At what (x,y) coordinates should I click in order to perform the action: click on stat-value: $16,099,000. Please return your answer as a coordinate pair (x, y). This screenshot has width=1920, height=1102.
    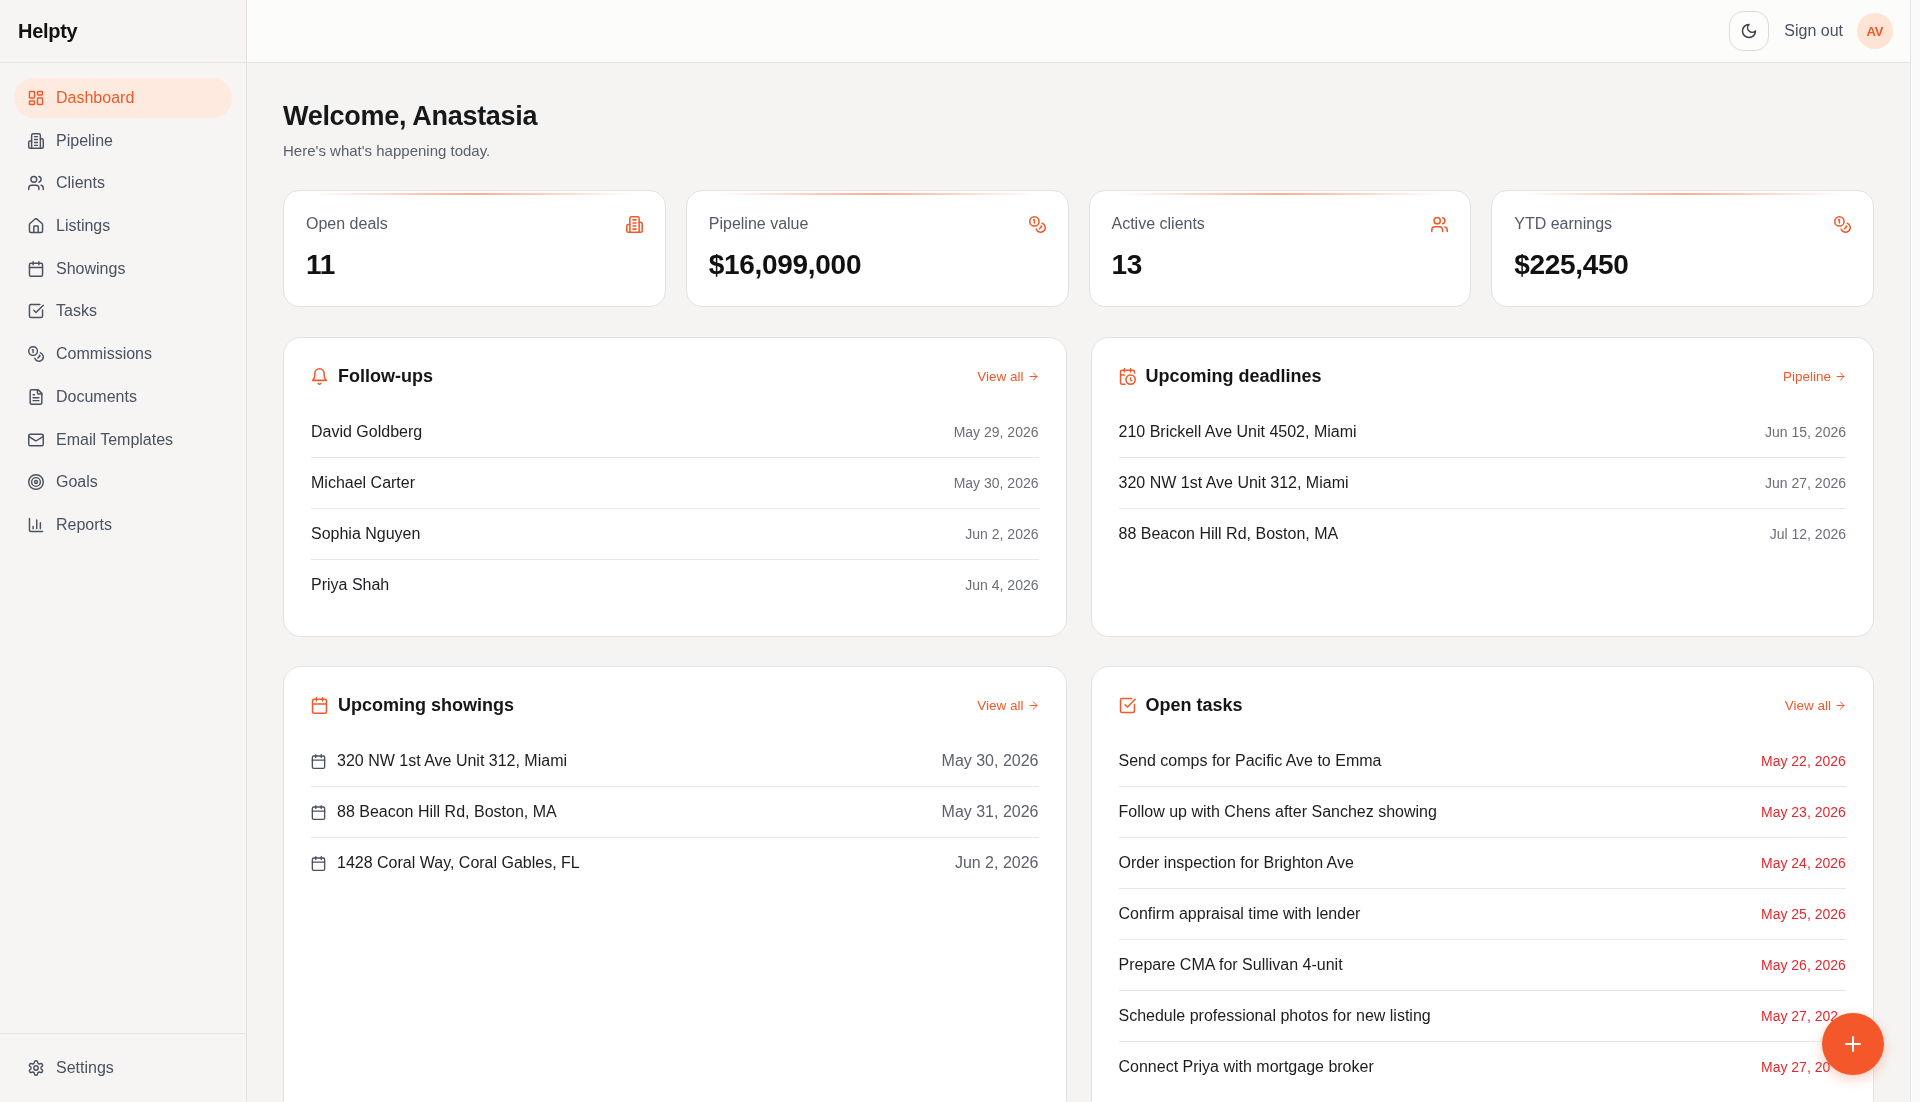
    Looking at the image, I should click on (785, 265).